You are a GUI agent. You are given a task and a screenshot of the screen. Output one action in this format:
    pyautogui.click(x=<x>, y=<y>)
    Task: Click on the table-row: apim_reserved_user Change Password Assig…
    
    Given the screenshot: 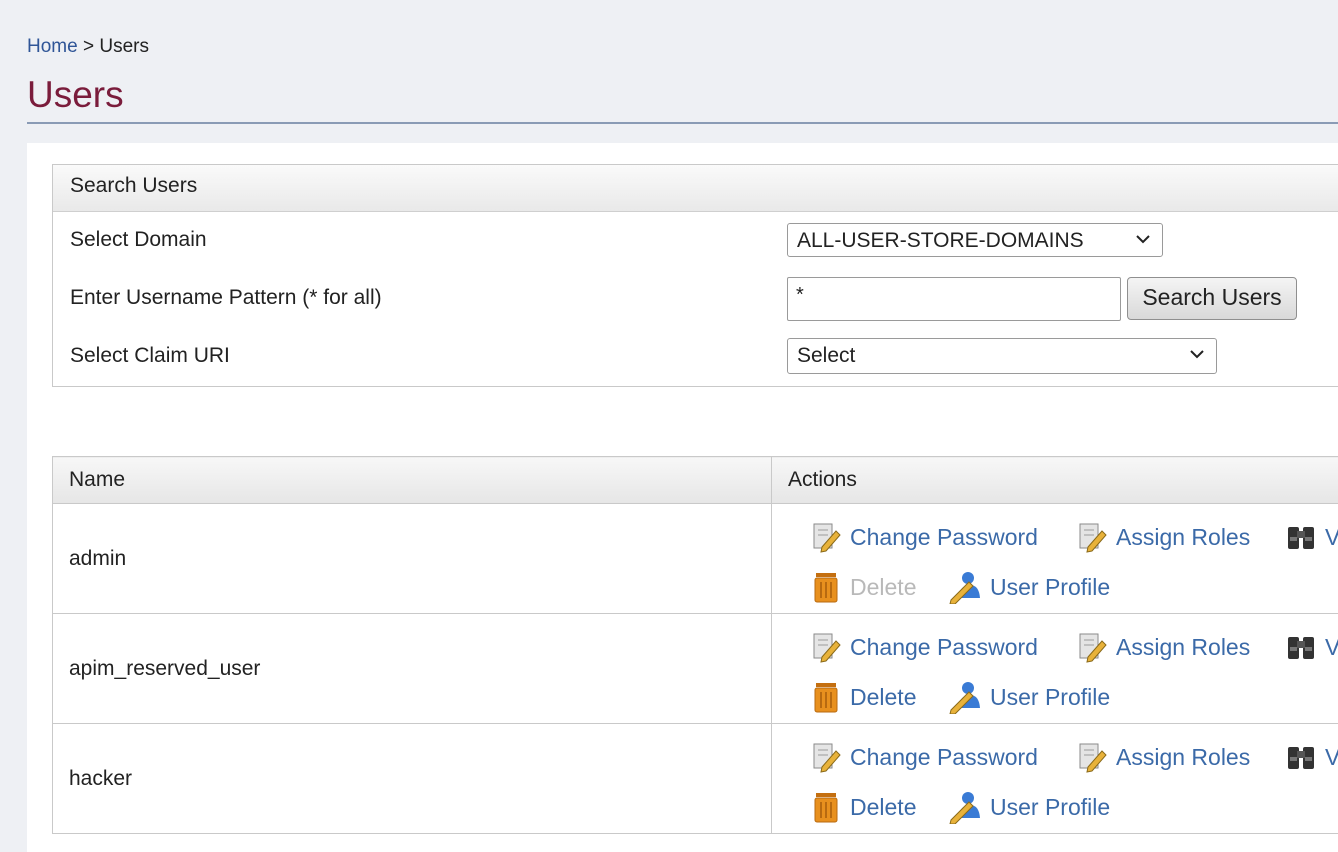 What is the action you would take?
    pyautogui.click(x=695, y=668)
    